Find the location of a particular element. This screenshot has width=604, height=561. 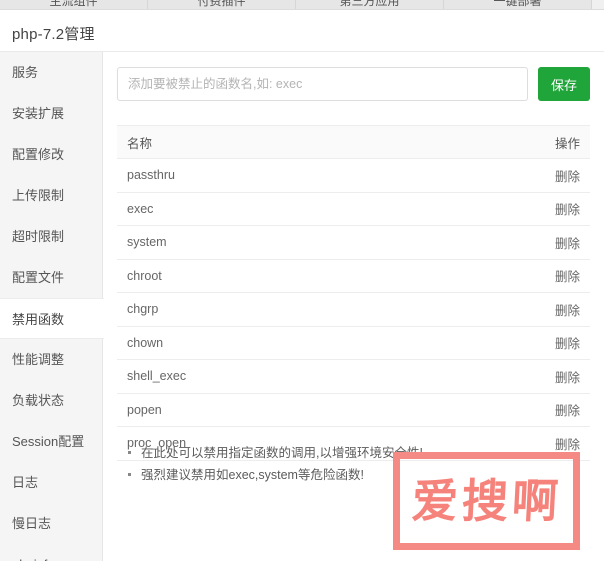

table-row: popen 删除 is located at coordinates (353, 410).